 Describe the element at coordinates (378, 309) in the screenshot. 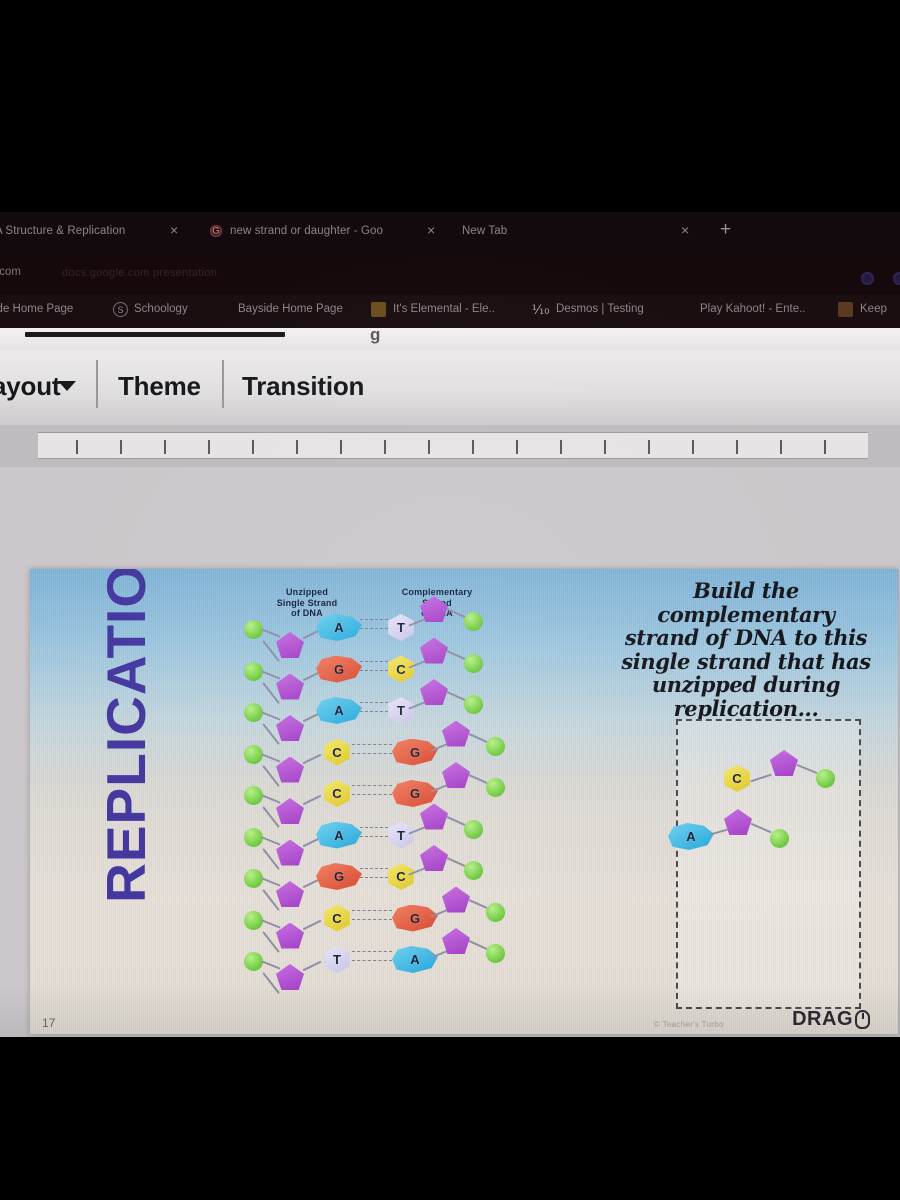

I see `elemental-icon` at that location.